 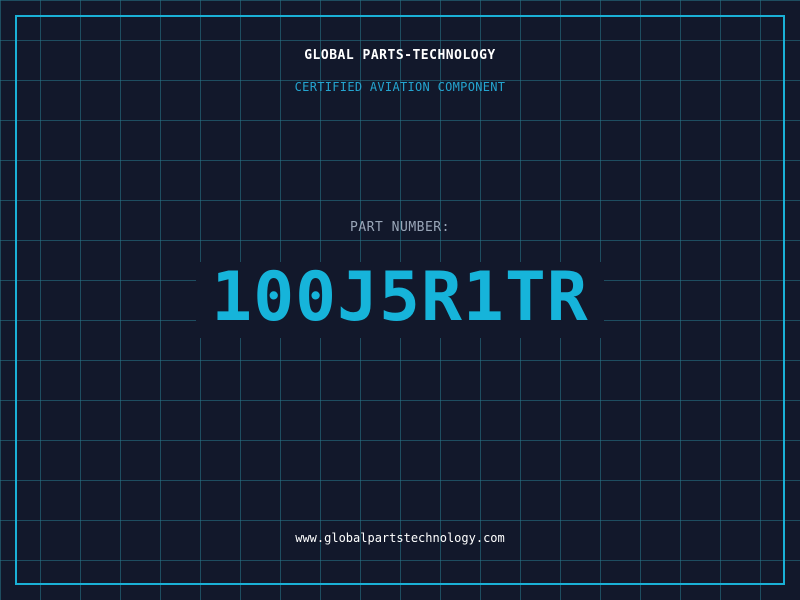 What do you see at coordinates (400, 538) in the screenshot?
I see `website-url: www.globalpartstechnology.com` at bounding box center [400, 538].